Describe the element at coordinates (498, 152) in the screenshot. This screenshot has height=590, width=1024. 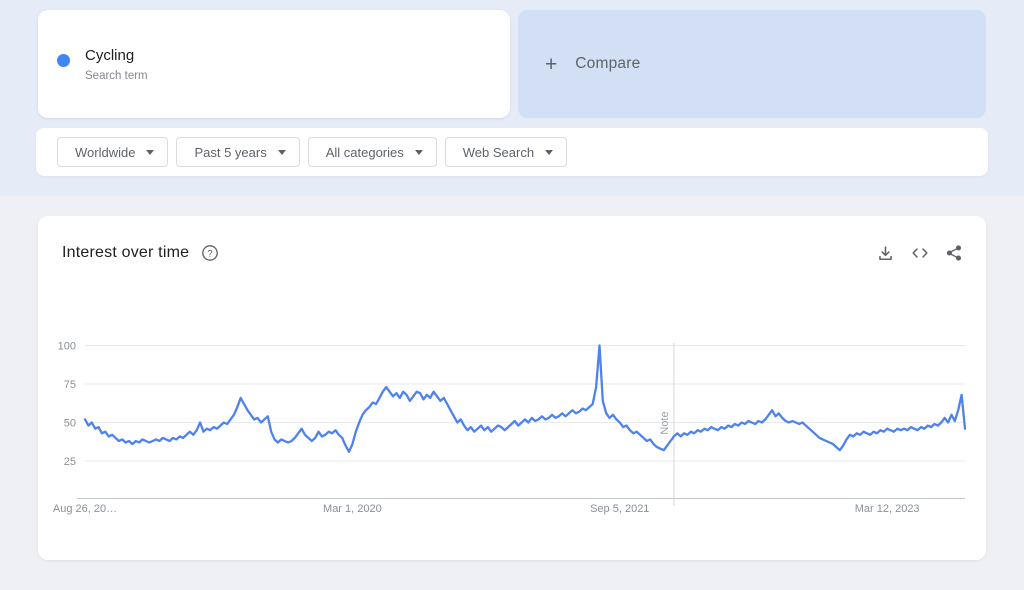
I see `filter-searchtype-label: Web Search` at that location.